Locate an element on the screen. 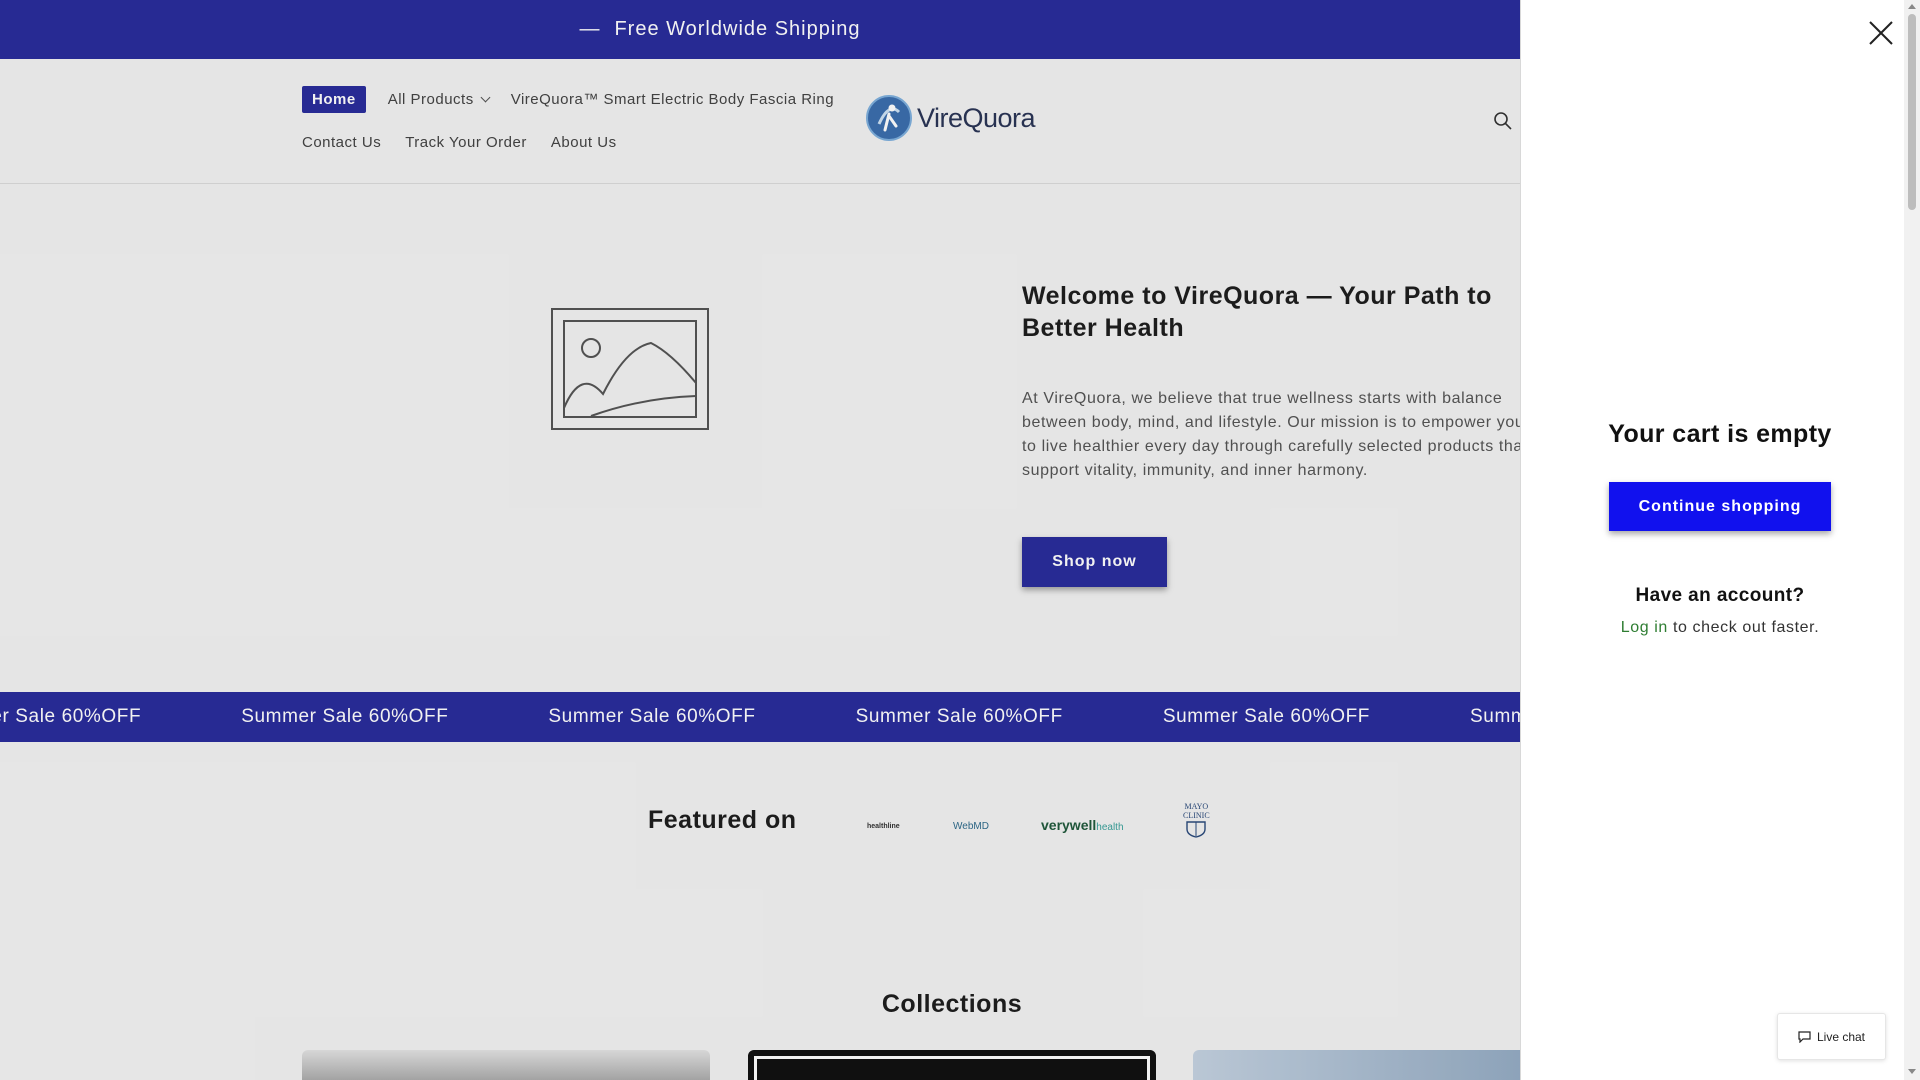 The width and height of the screenshot is (1920, 1080). scrollbar is located at coordinates (1912, 540).